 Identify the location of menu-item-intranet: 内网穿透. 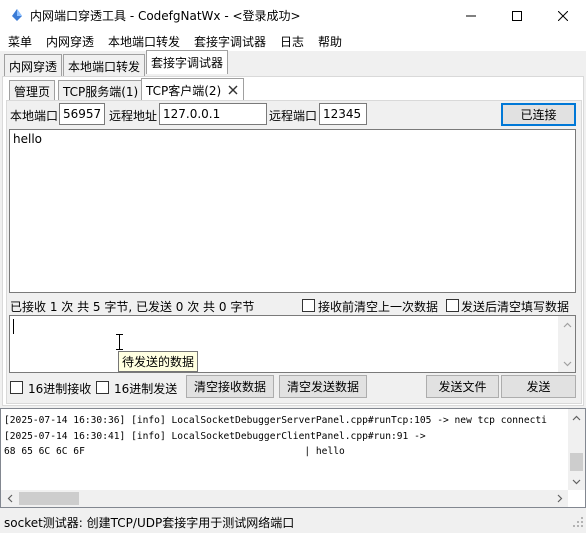
(70, 41).